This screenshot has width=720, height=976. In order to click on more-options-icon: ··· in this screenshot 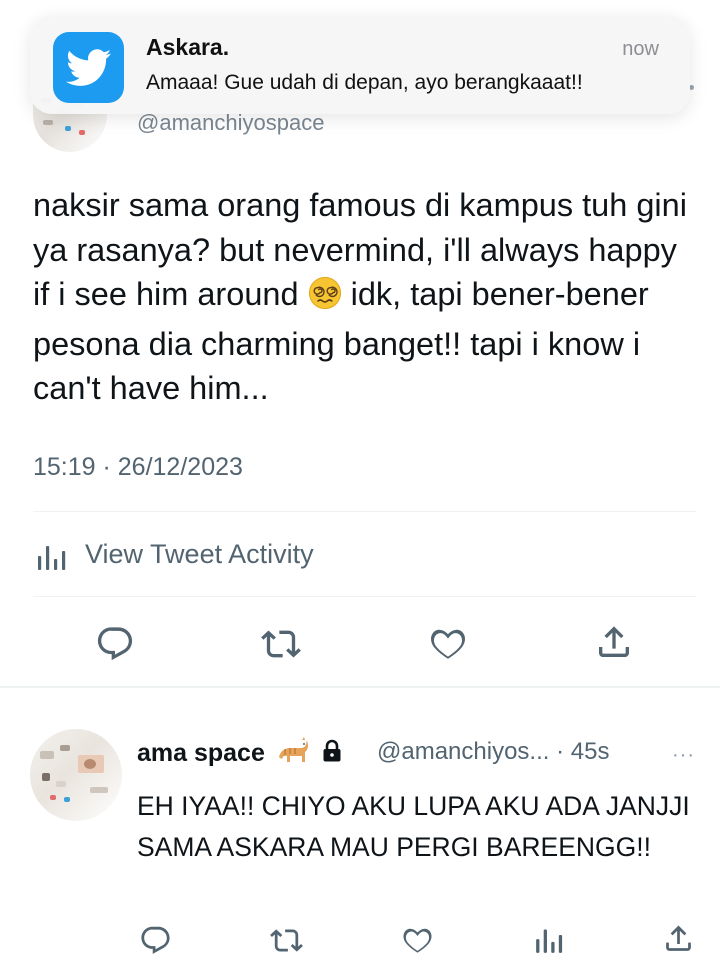, I will do `click(683, 755)`.